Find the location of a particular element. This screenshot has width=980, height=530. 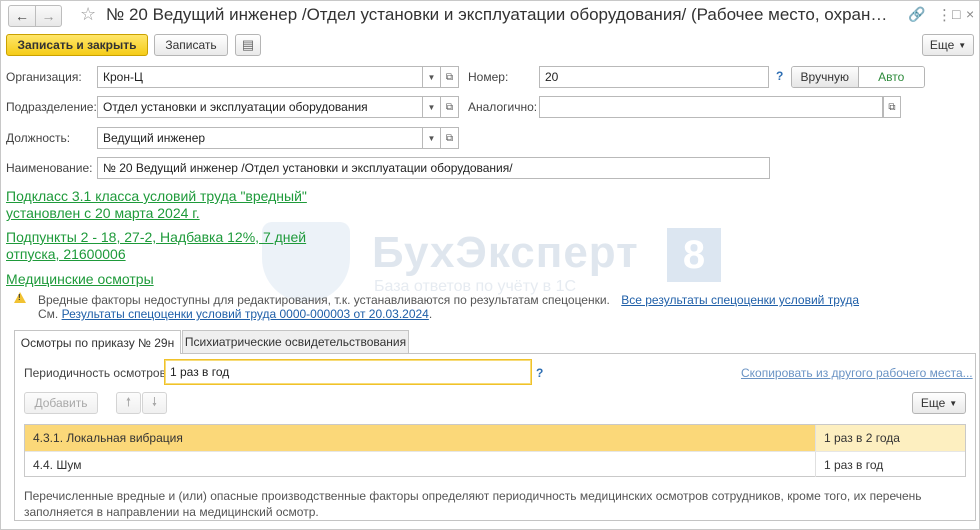

number-input: 20 is located at coordinates (654, 77).